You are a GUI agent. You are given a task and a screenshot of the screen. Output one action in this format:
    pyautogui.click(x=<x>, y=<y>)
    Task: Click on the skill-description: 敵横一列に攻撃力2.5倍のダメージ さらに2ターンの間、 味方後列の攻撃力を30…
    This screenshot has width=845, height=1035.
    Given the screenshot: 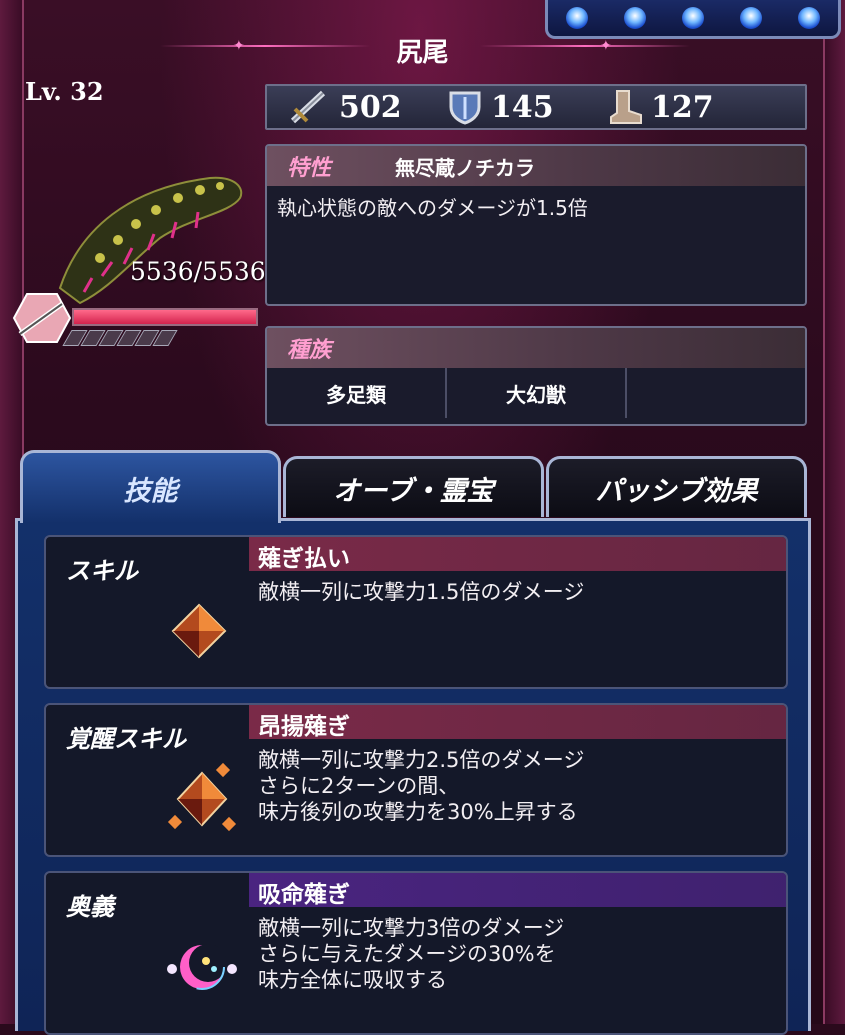 What is the action you would take?
    pyautogui.click(x=421, y=786)
    